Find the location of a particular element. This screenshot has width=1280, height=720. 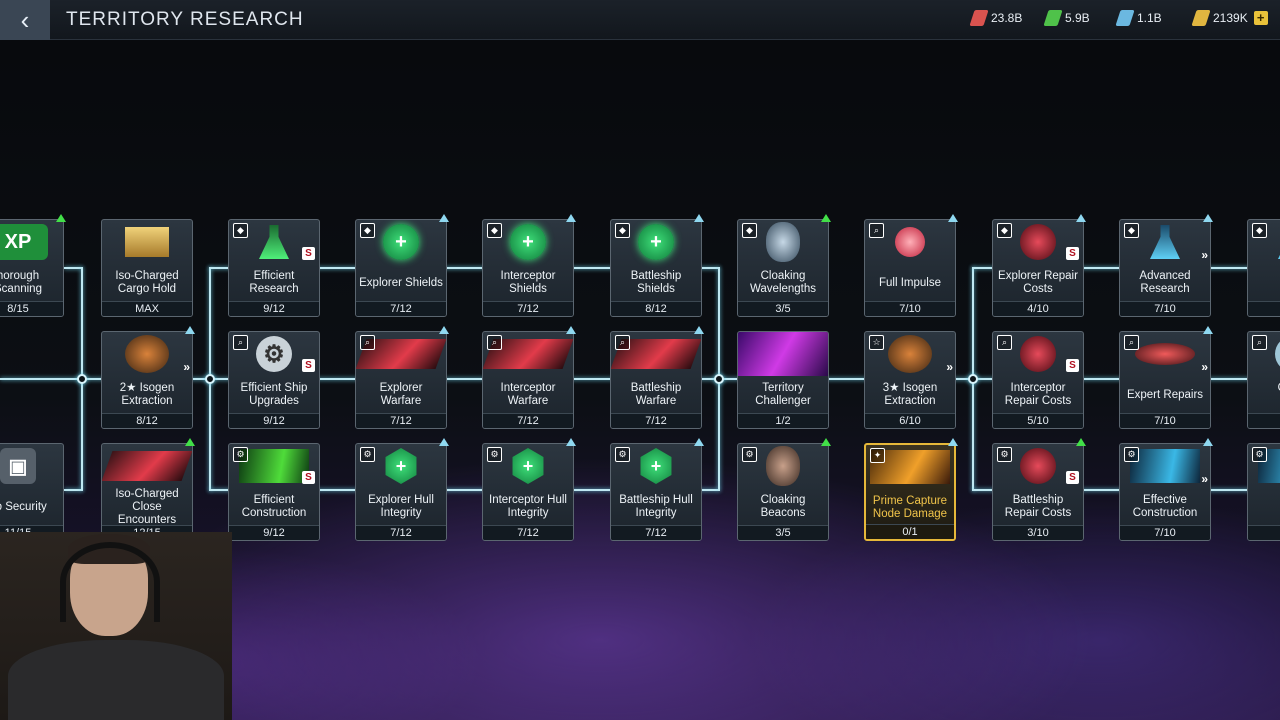

research-card-iso-charged-close-encounters: Iso-Charged Close Encounters12/15 is located at coordinates (147, 492).